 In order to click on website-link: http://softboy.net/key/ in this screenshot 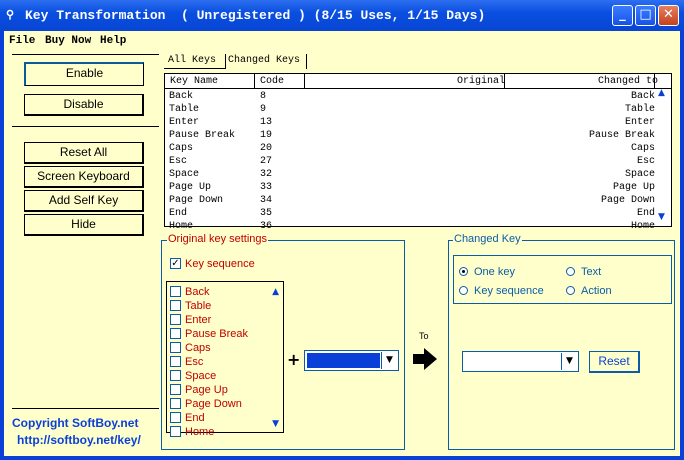, I will do `click(79, 440)`.